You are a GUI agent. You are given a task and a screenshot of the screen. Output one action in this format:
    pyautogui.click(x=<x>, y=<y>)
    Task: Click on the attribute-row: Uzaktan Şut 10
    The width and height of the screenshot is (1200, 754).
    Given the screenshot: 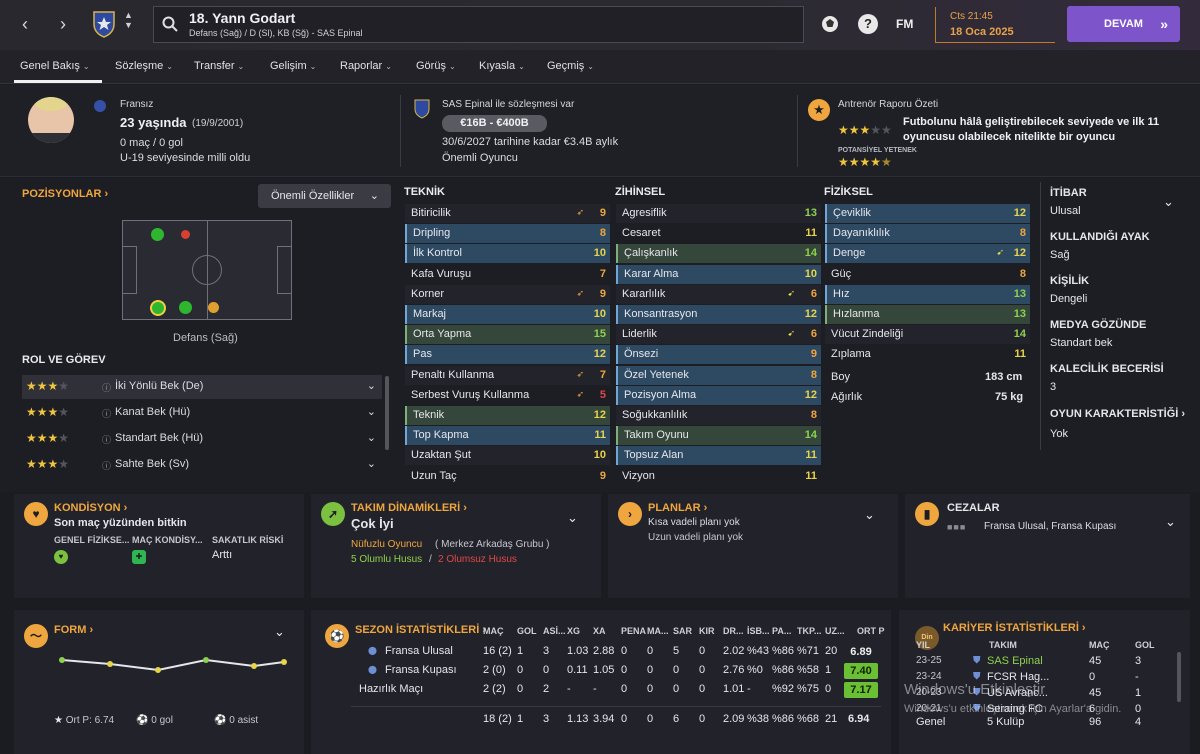 What is the action you would take?
    pyautogui.click(x=507, y=456)
    